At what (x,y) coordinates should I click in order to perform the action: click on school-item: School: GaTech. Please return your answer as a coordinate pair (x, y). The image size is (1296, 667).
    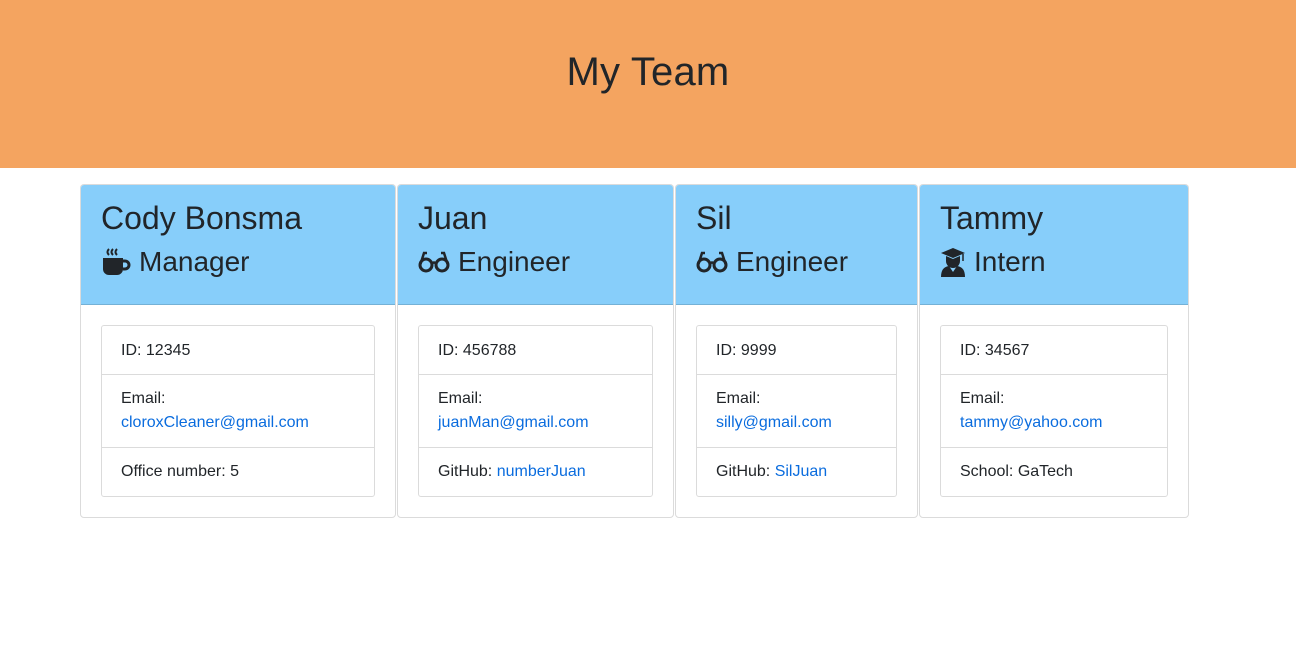
    Looking at the image, I should click on (1054, 472).